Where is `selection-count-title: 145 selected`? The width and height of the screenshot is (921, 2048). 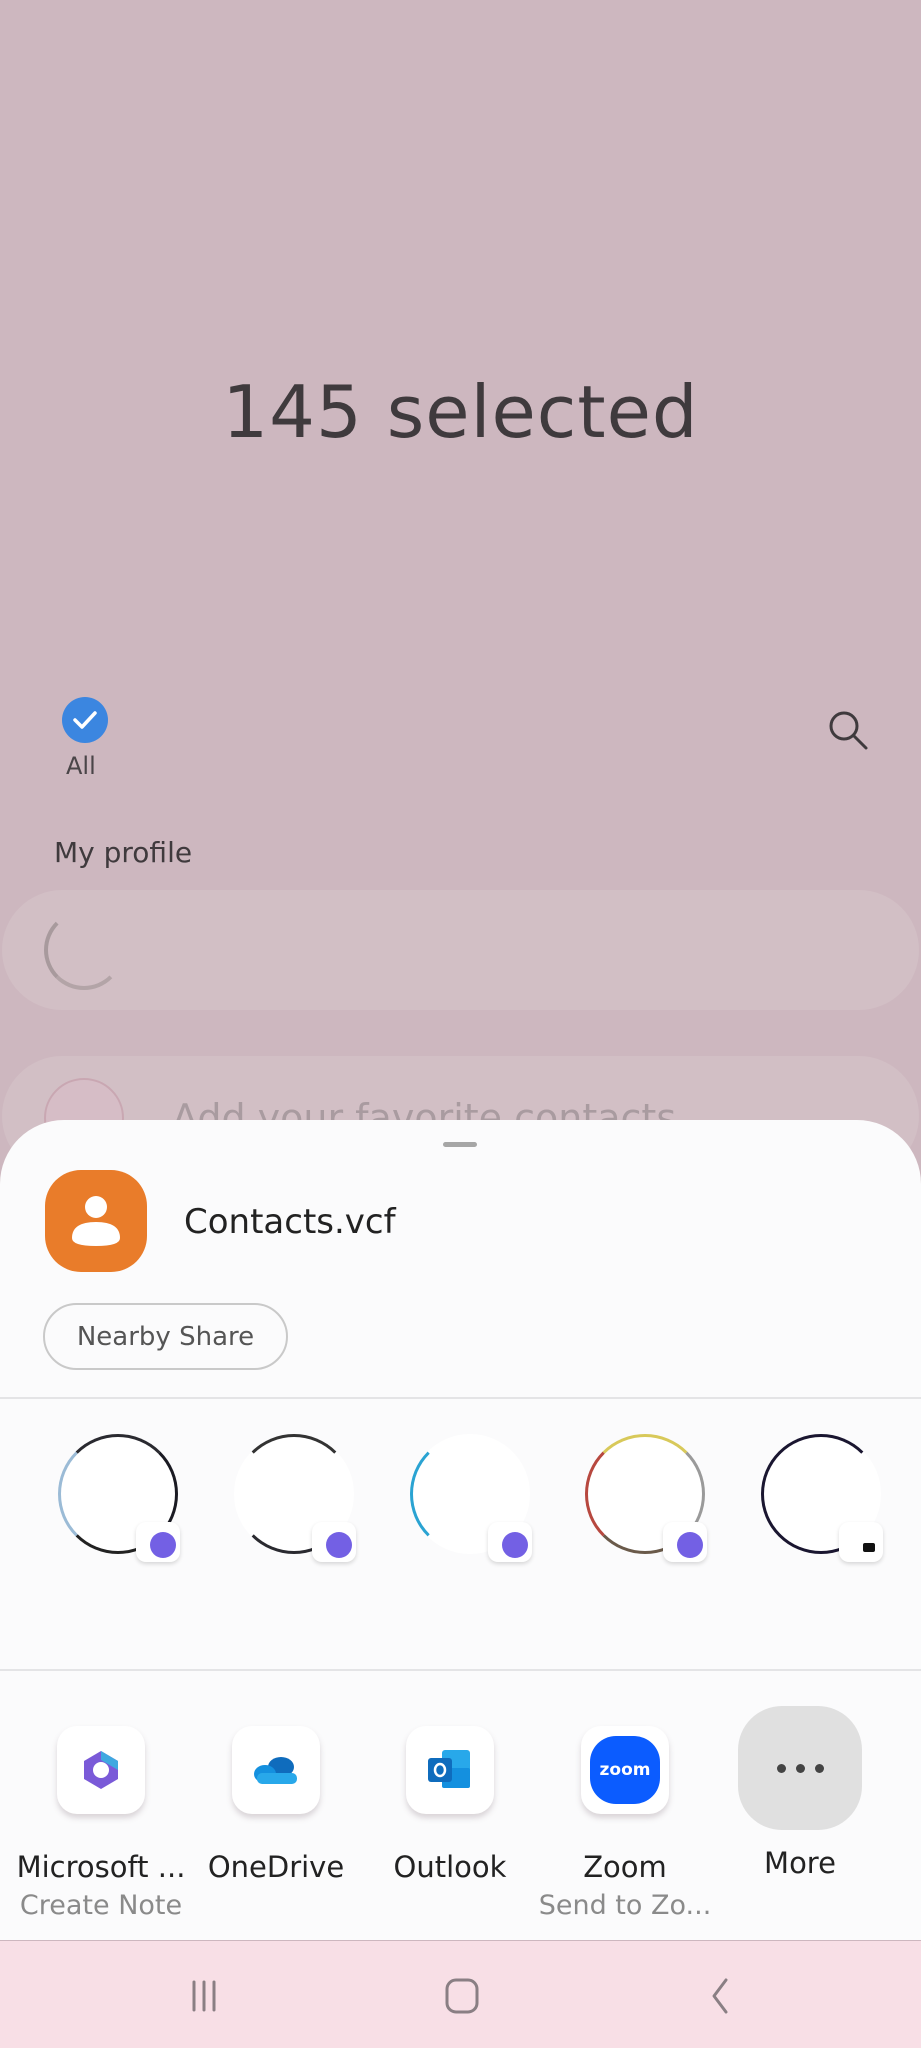 selection-count-title: 145 selected is located at coordinates (460, 412).